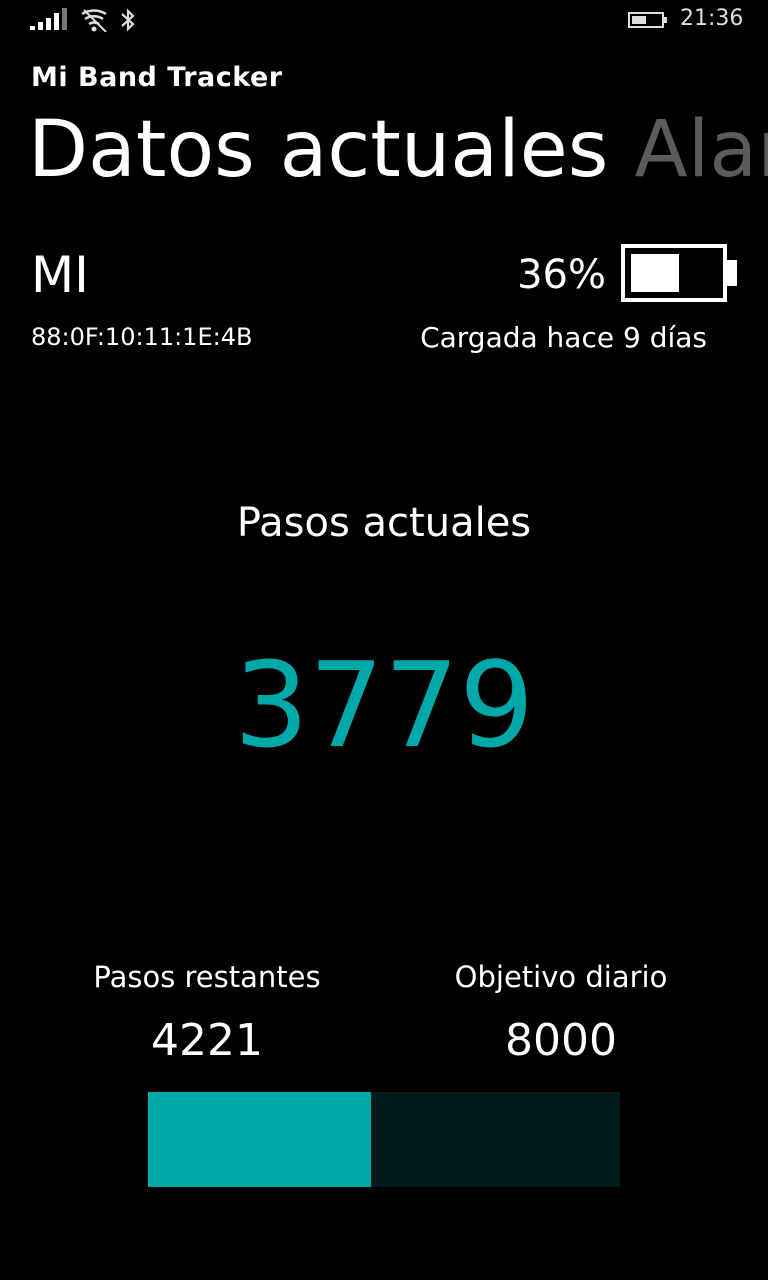 This screenshot has width=768, height=1280. I want to click on bluetooth-icon, so click(128, 20).